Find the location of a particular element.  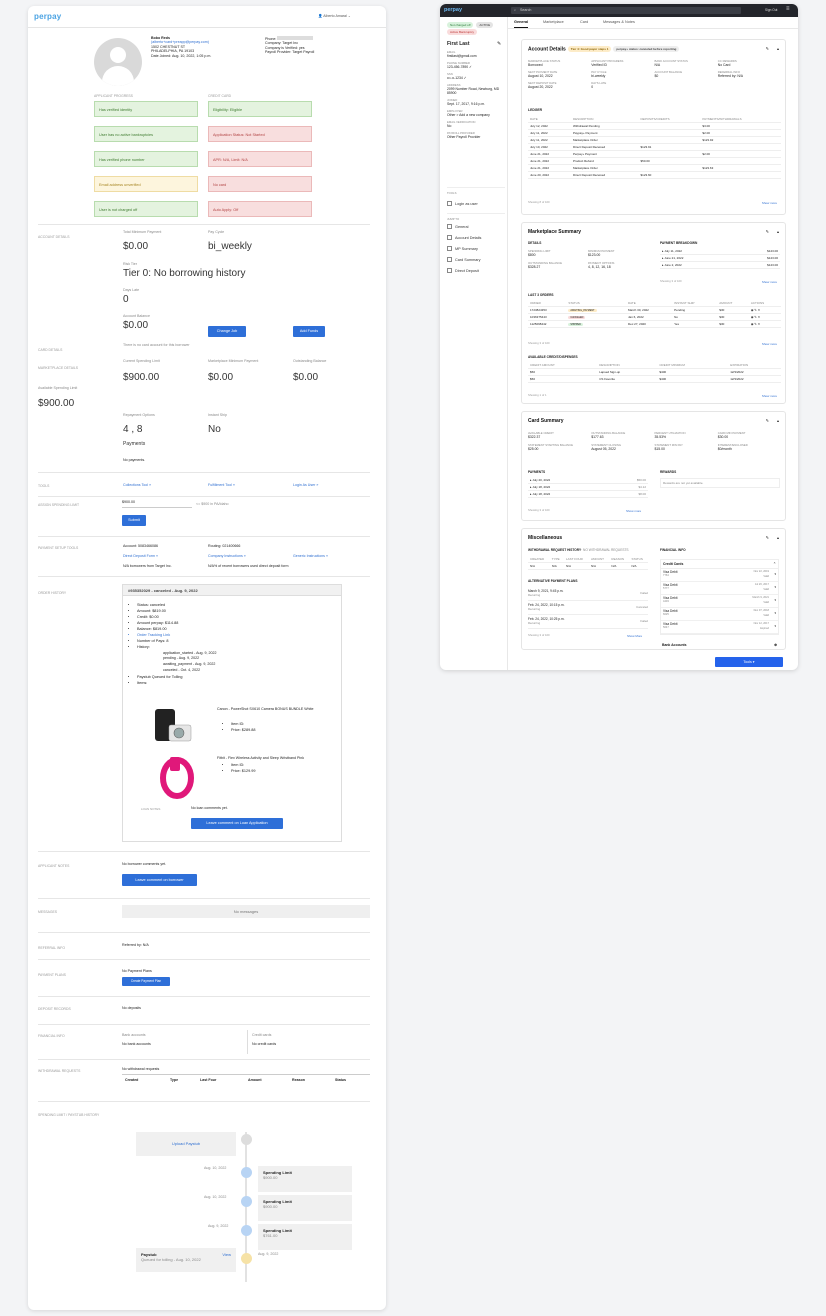

menu-icon: ≡ is located at coordinates (788, 9).